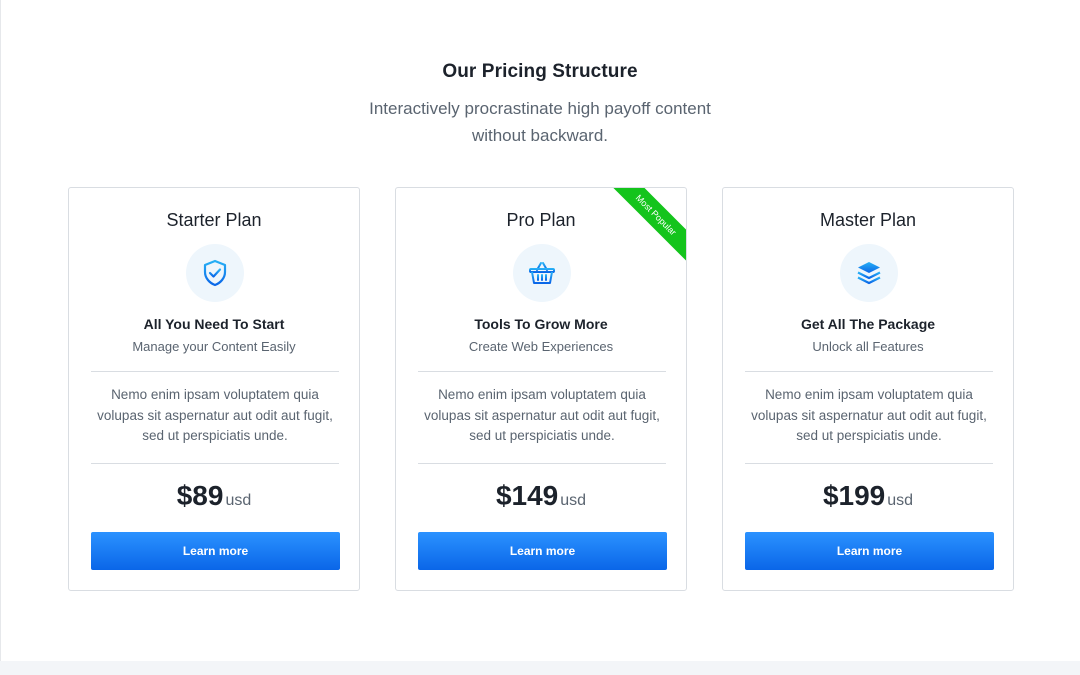  What do you see at coordinates (527, 495) in the screenshot?
I see `plan-price: $149` at bounding box center [527, 495].